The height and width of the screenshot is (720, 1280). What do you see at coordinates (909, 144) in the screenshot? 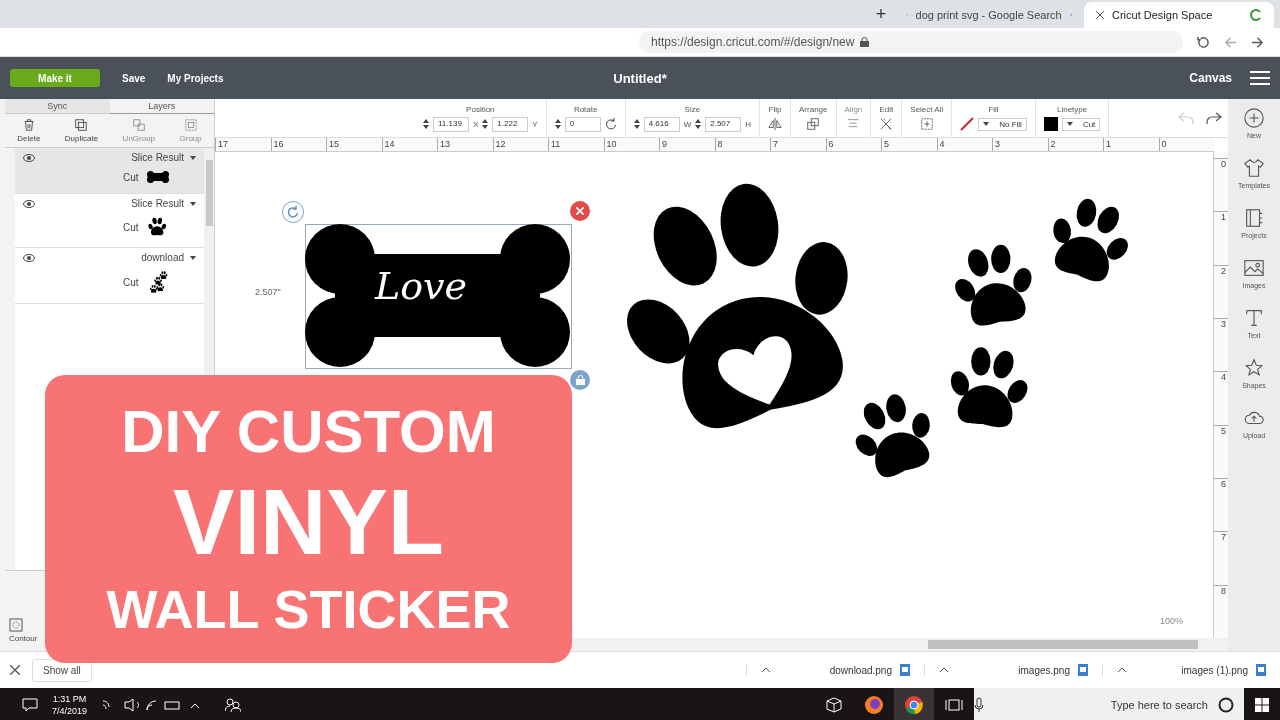
I see `ruler-number: 5` at bounding box center [909, 144].